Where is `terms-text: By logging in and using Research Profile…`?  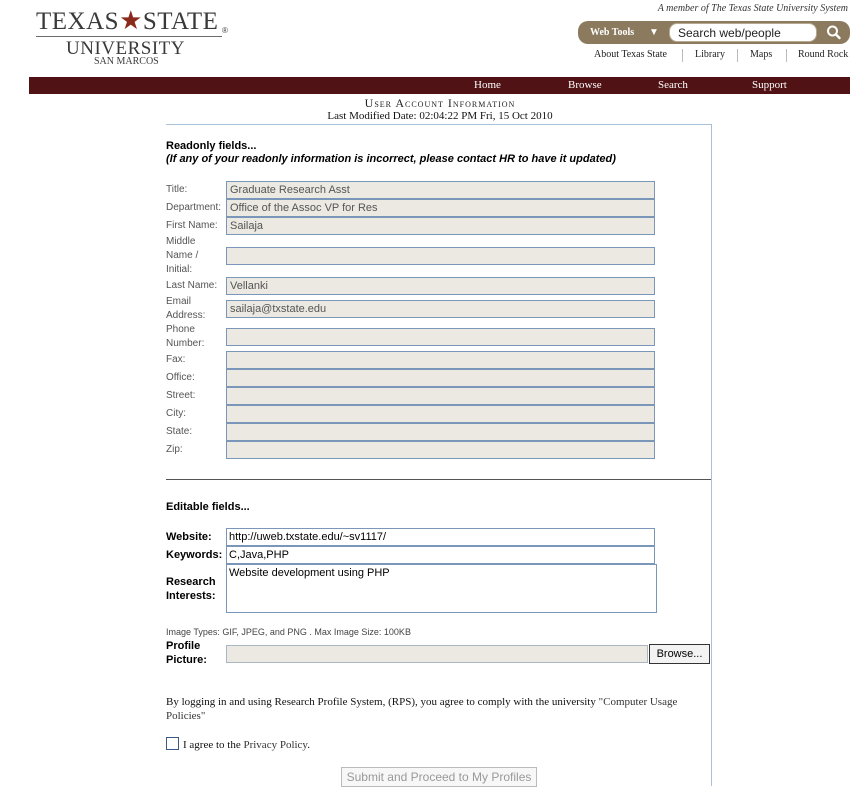
terms-text: By logging in and using Research Profile… is located at coordinates (436, 709).